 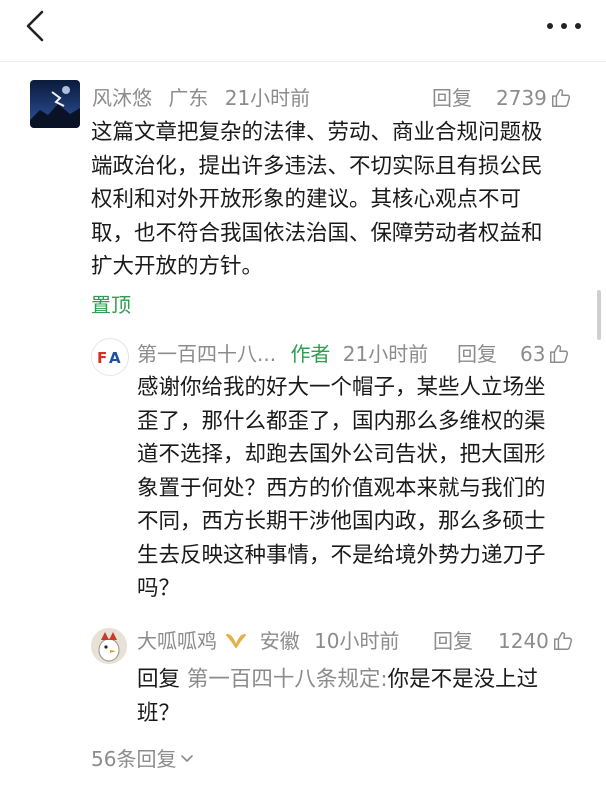 I want to click on more-replies-link: 56条回复, so click(x=142, y=759).